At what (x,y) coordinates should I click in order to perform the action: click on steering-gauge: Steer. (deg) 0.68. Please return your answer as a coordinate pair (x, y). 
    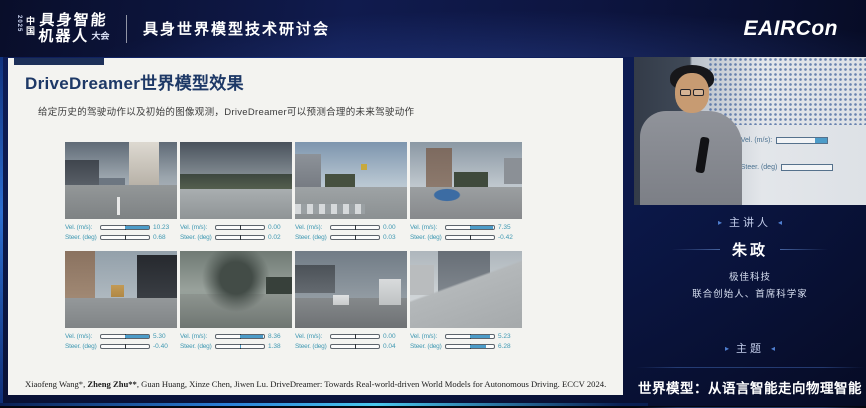
    Looking at the image, I should click on (121, 237).